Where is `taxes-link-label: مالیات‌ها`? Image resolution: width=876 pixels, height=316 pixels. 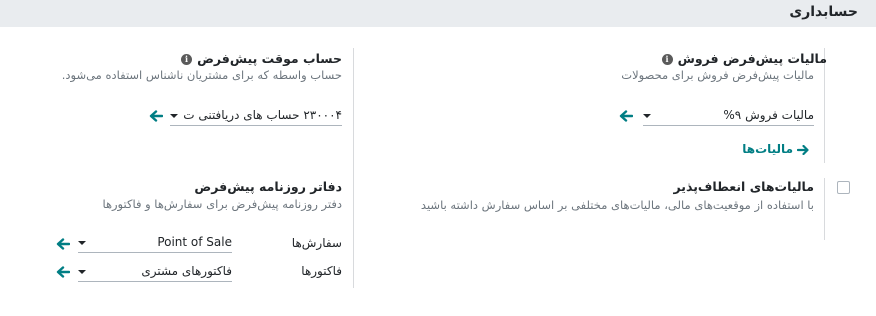
taxes-link-label: مالیات‌ها is located at coordinates (767, 149).